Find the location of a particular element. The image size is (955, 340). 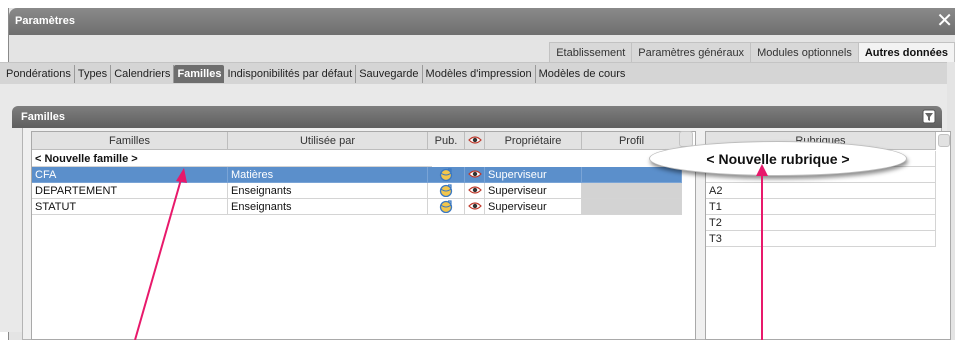

close-icon: ✕ is located at coordinates (944, 20).